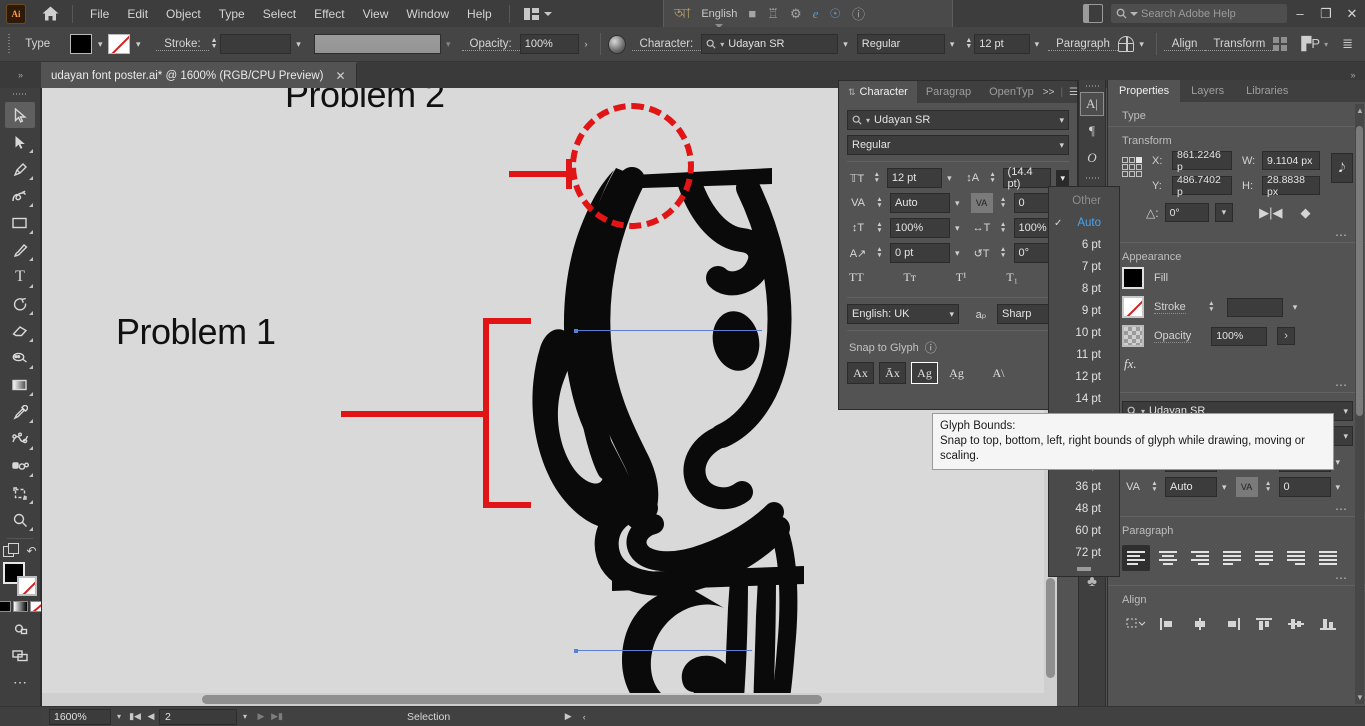 The height and width of the screenshot is (726, 1365). Describe the element at coordinates (137, 14) in the screenshot. I see `menu-edit: Edit` at that location.